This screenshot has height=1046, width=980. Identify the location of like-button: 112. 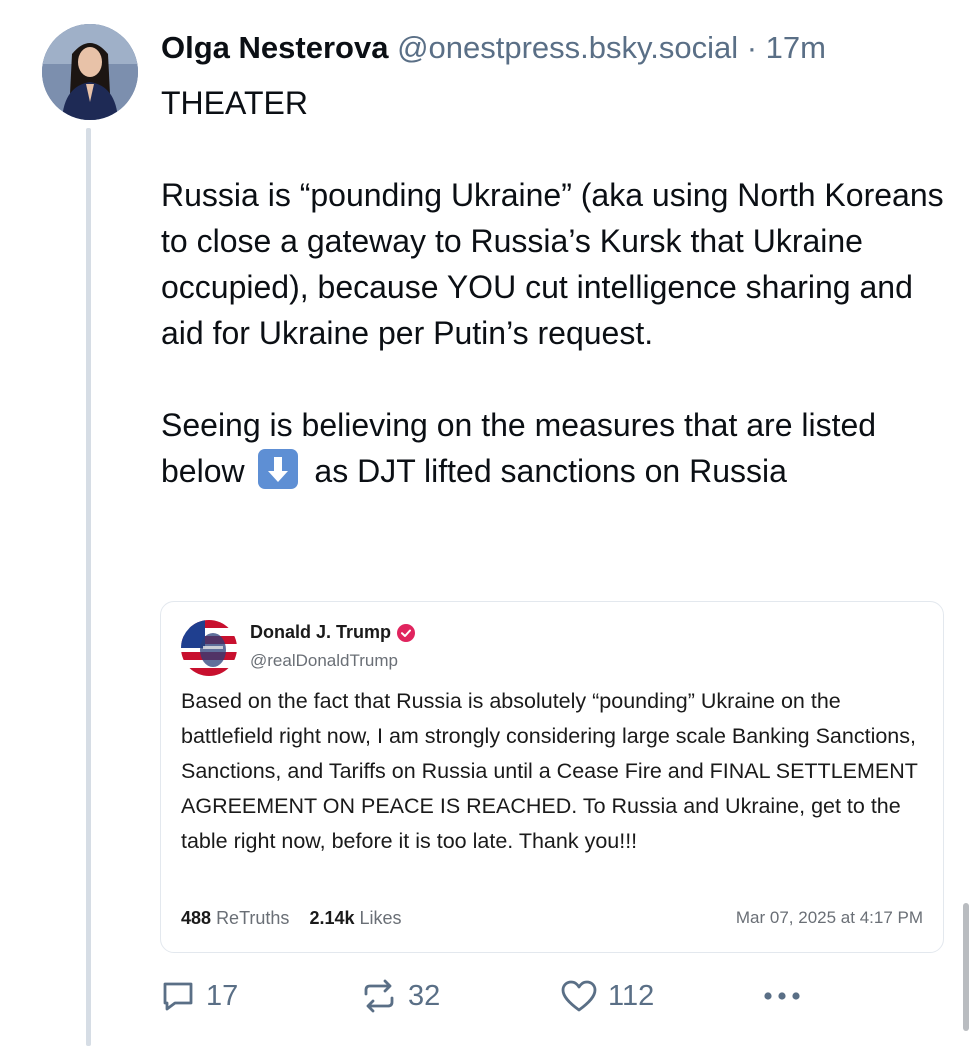
(607, 996).